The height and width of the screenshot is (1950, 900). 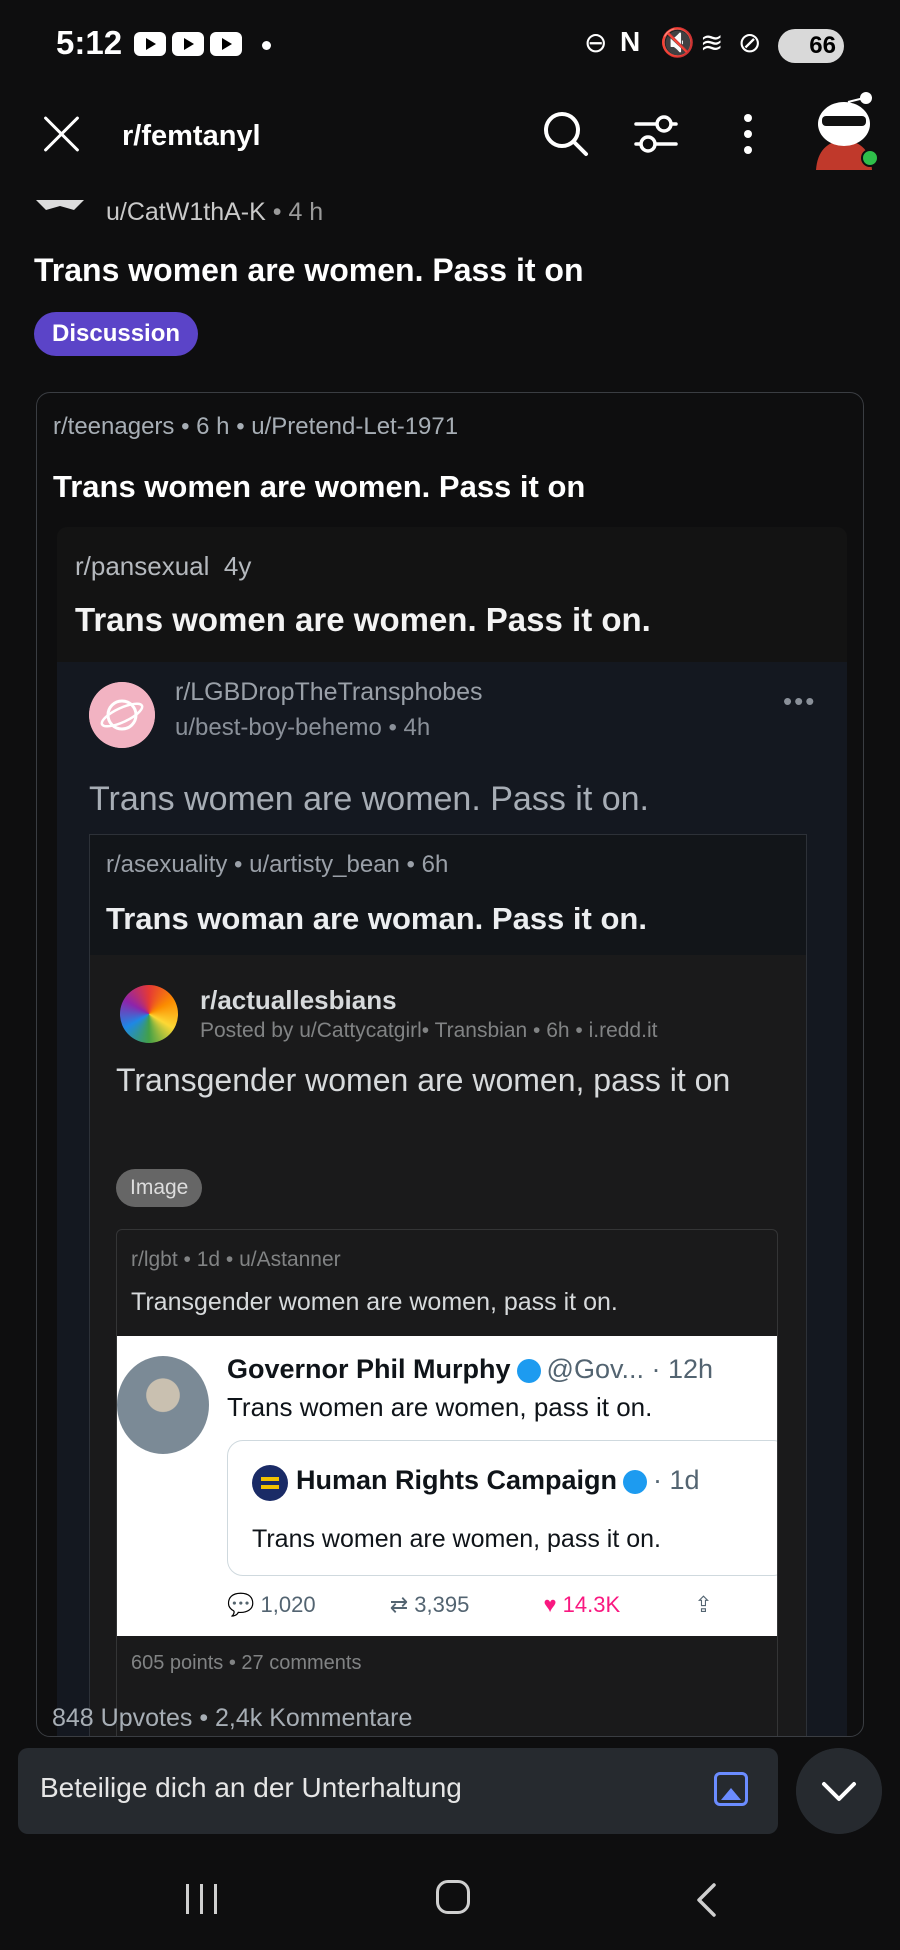 I want to click on author-link: u/CatW1thA-K, so click(x=186, y=212).